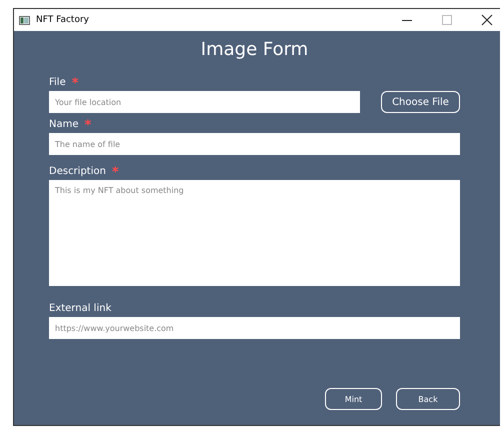 The image size is (501, 428). Describe the element at coordinates (420, 102) in the screenshot. I see `choose-file-button: Choose File` at that location.